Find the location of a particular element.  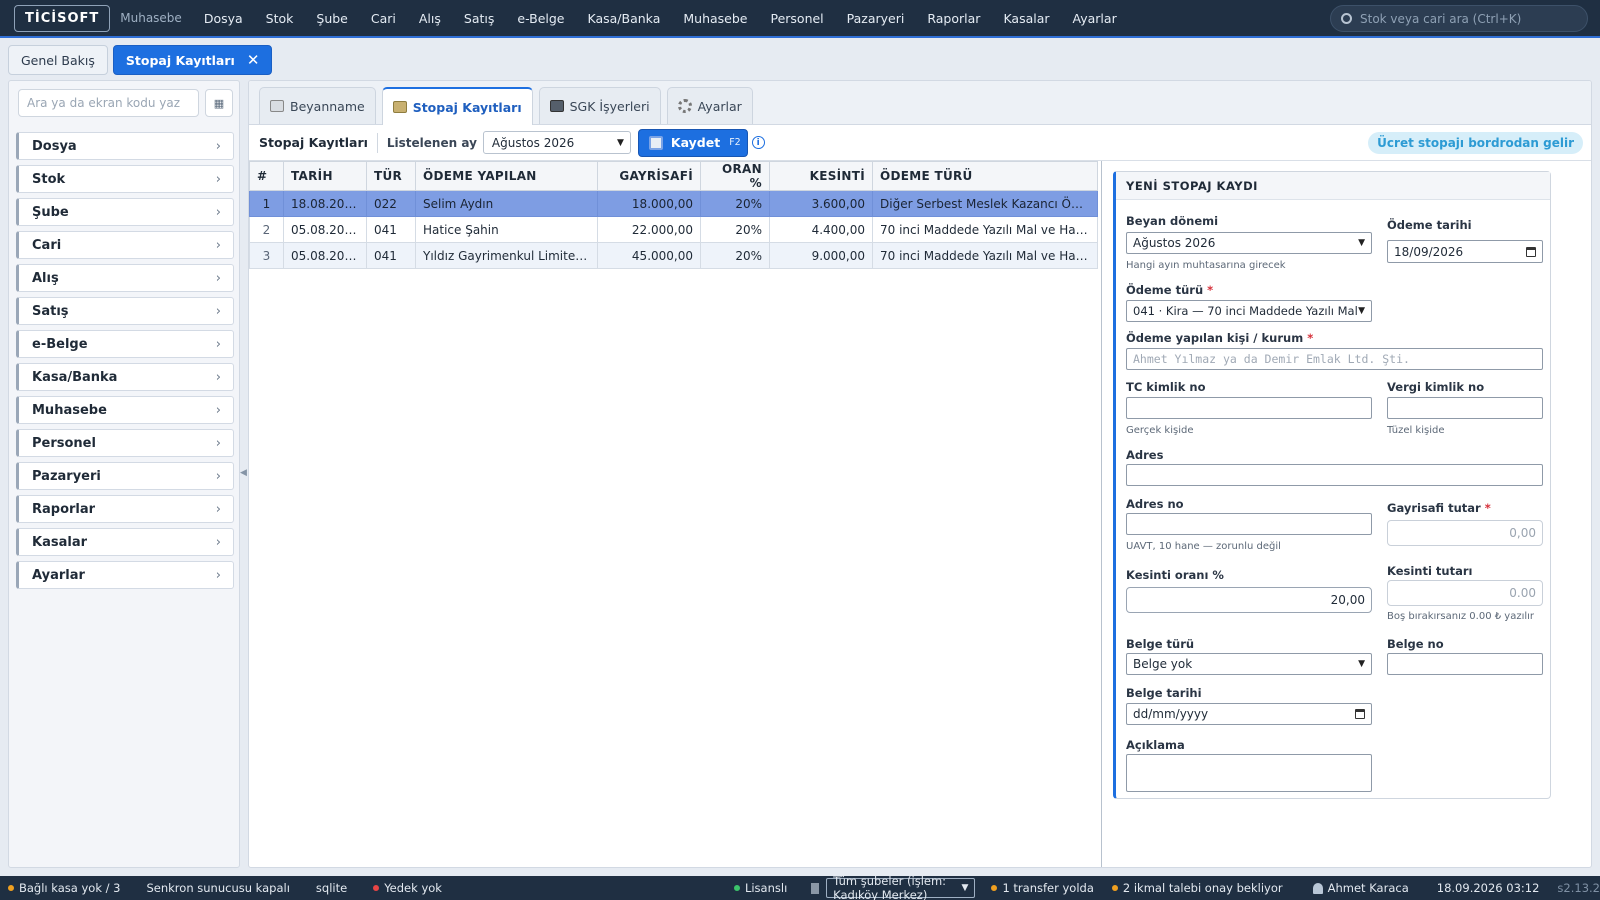

top-menu-stok: Stok is located at coordinates (280, 18).